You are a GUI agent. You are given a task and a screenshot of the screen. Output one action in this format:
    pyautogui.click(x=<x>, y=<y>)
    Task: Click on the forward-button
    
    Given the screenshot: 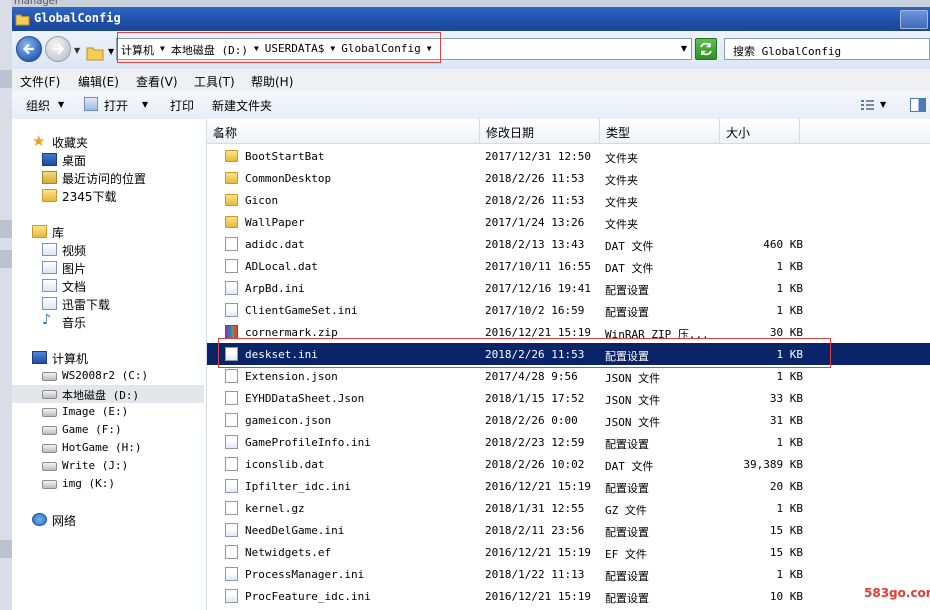 What is the action you would take?
    pyautogui.click(x=58, y=49)
    